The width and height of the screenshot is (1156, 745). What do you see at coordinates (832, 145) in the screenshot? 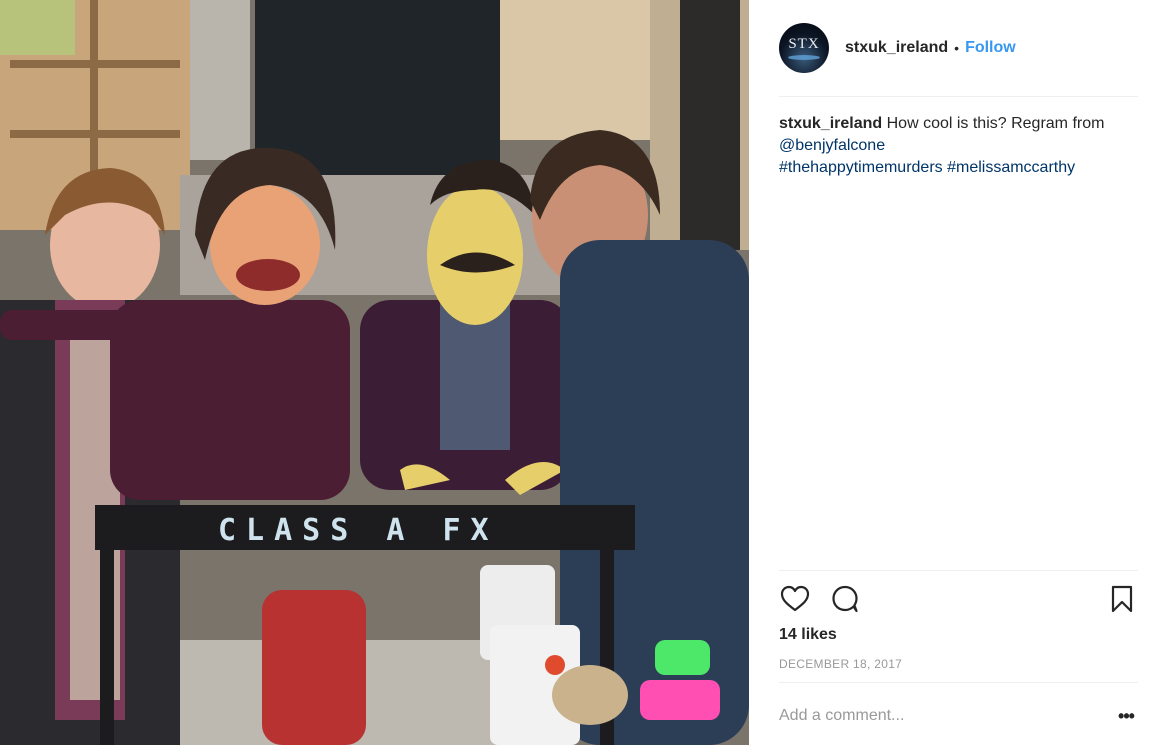
I see `caption-mention: @benjyfalcone` at bounding box center [832, 145].